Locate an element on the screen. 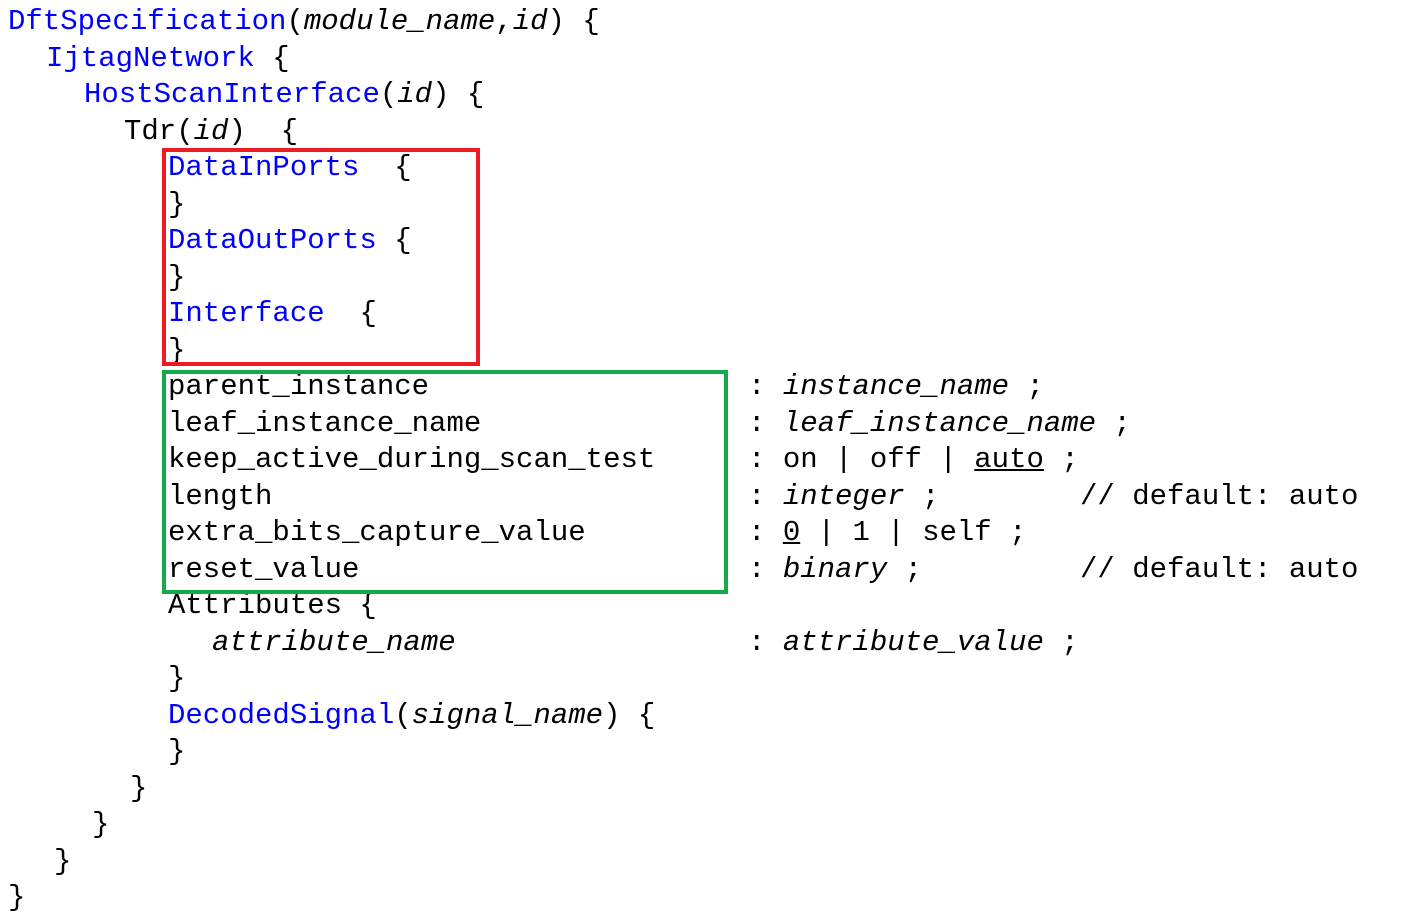 This screenshot has height=917, width=1404. property-value-reset-value: : binary ; is located at coordinates (835, 569).